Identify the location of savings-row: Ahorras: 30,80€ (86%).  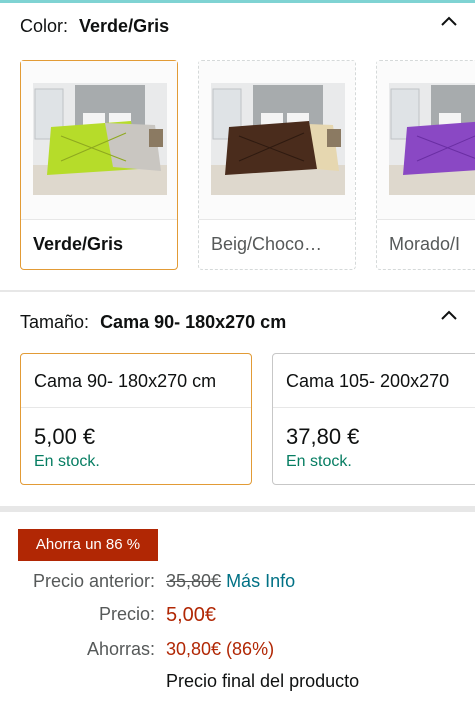
(237, 651).